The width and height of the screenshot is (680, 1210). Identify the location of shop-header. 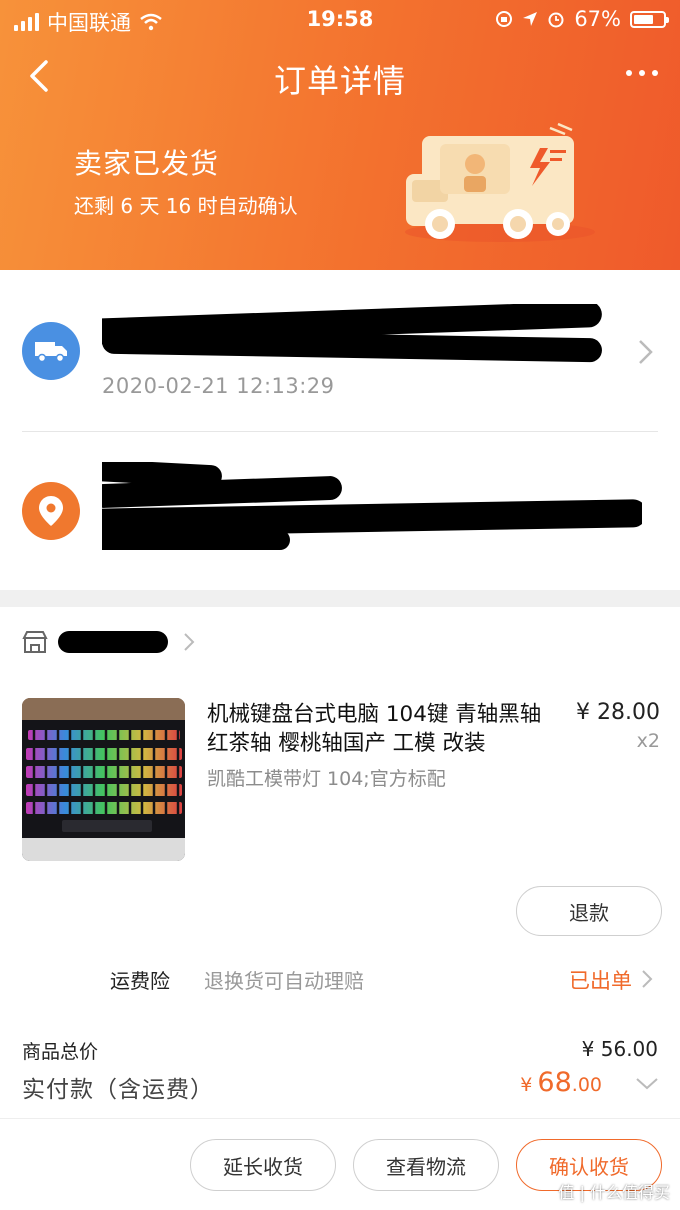
(109, 642).